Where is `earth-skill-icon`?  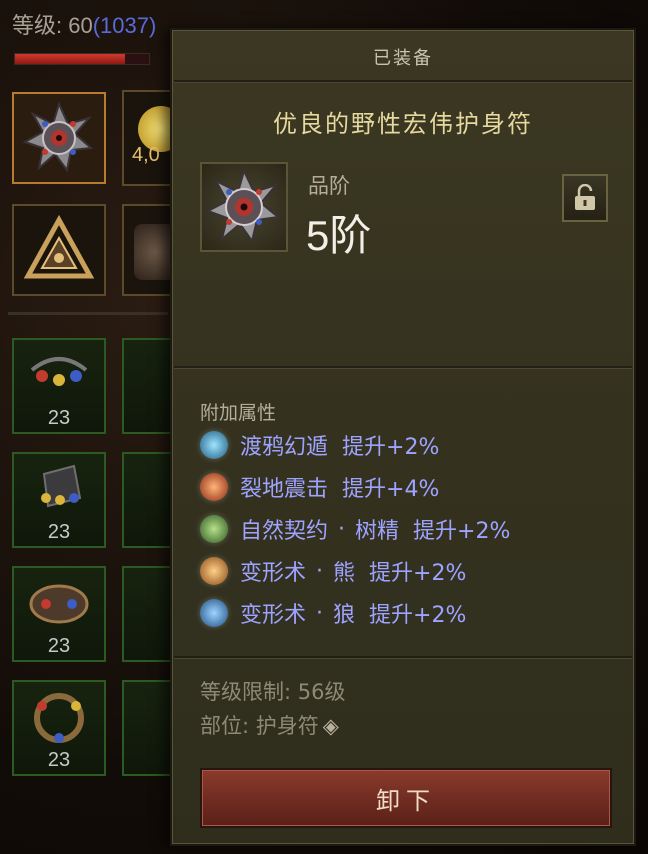
earth-skill-icon is located at coordinates (214, 487).